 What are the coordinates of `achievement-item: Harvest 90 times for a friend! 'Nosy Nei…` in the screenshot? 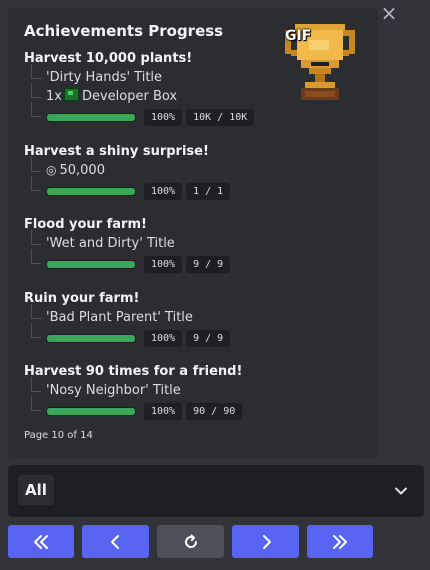 It's located at (135, 392).